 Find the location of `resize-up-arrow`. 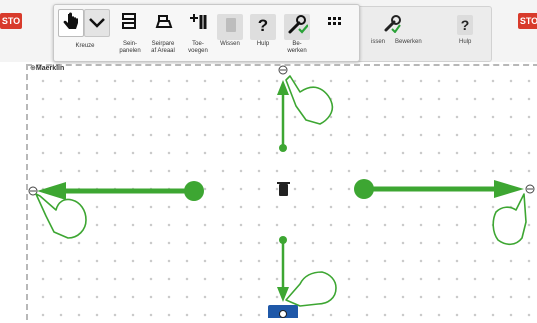

resize-up-arrow is located at coordinates (283, 116).